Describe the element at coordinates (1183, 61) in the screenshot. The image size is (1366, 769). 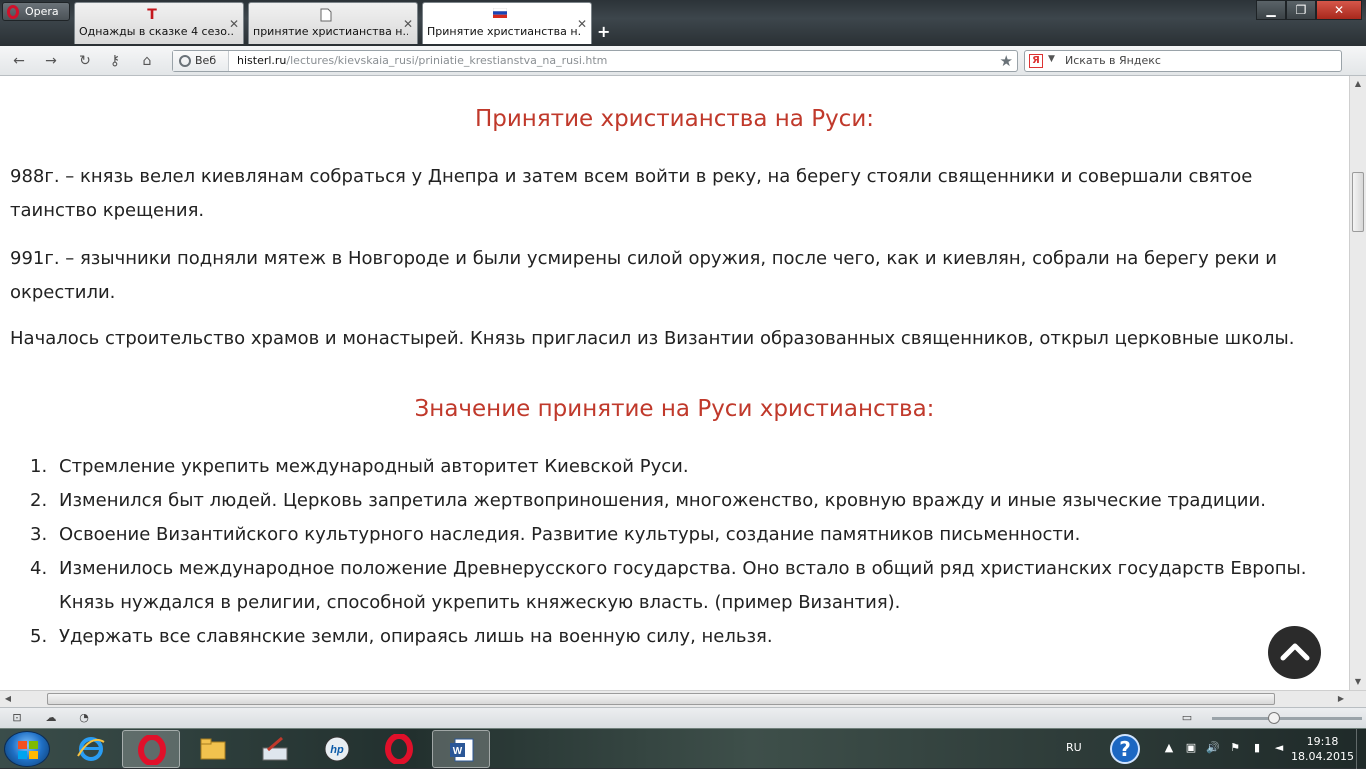
I see `search-field: Я ▼ Искать в Яндекс` at that location.